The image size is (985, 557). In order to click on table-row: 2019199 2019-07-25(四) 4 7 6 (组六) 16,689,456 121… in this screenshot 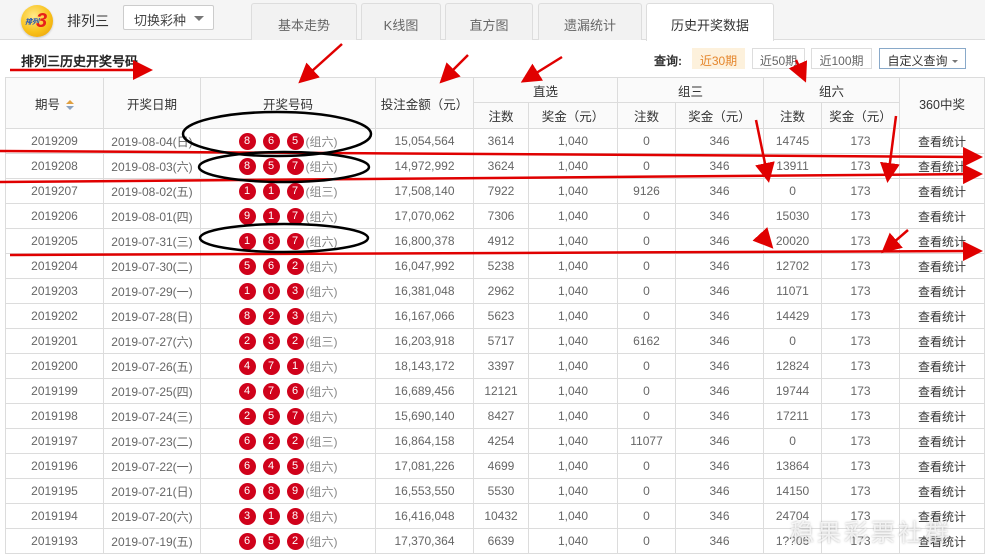, I will do `click(495, 391)`.